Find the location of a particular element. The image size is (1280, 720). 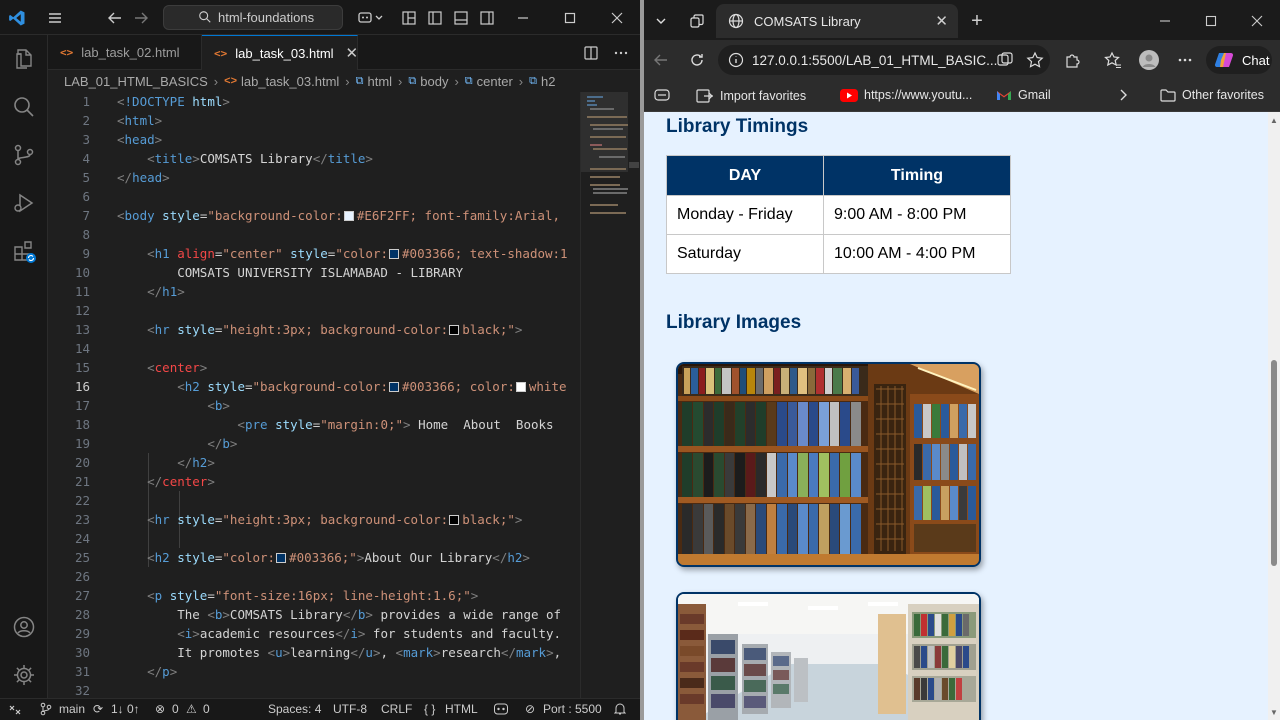

line-number: 13 is located at coordinates (82, 329).